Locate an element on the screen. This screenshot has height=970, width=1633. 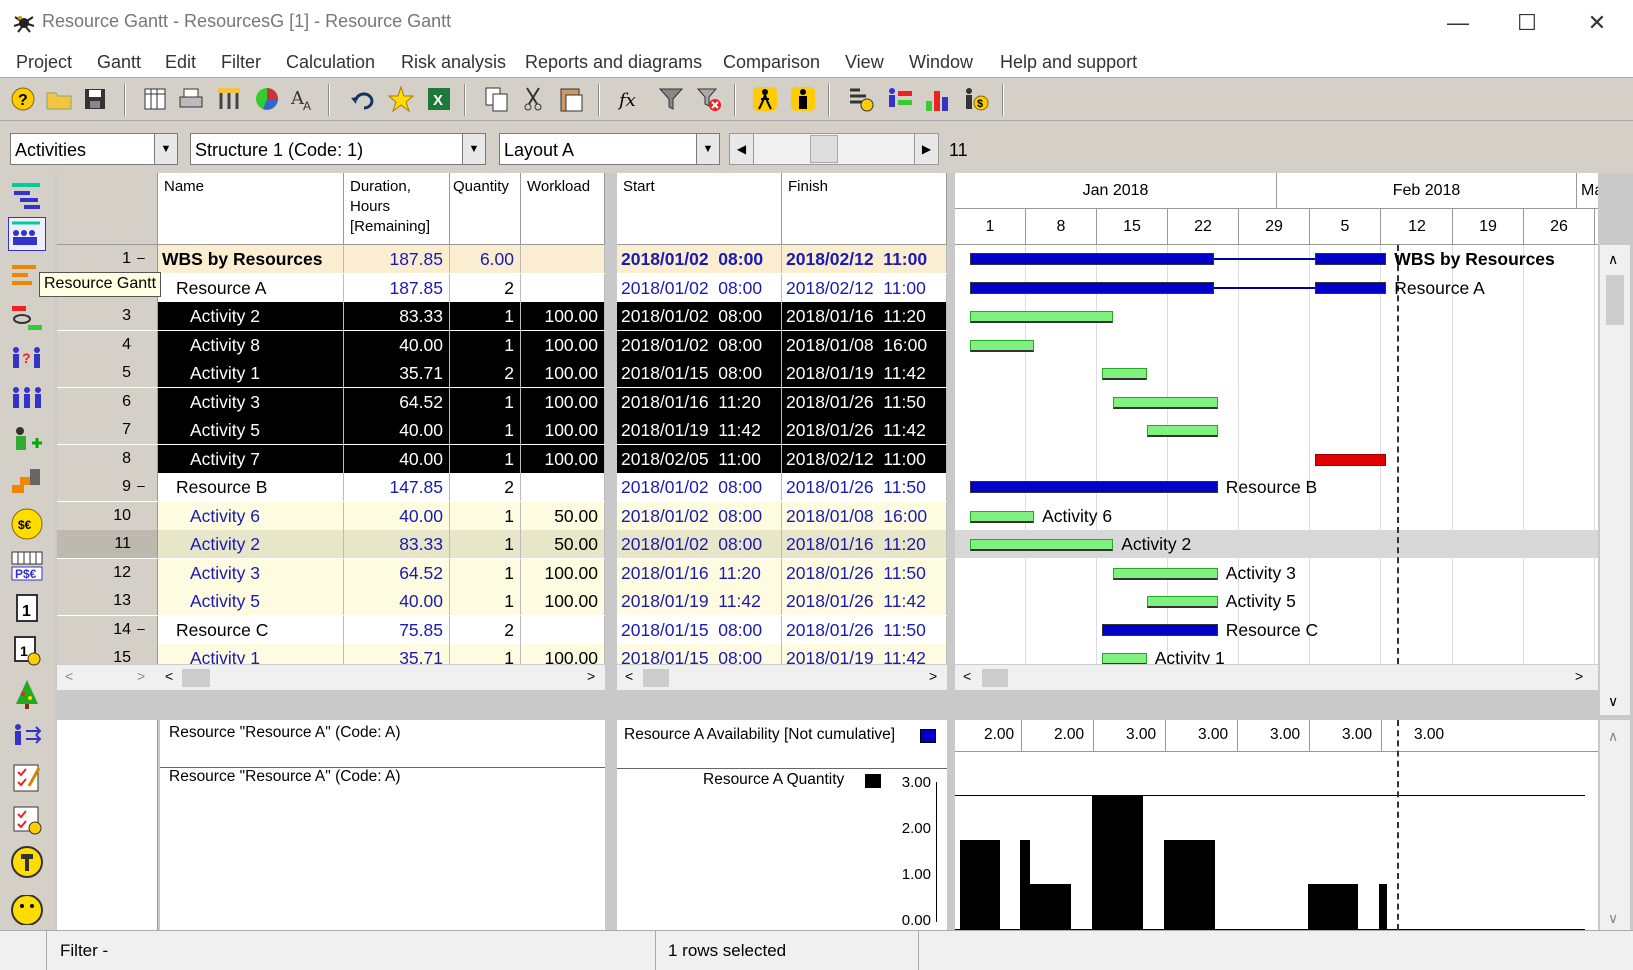
start-cell: 2018/01/15 08:00 is located at coordinates (699, 373).